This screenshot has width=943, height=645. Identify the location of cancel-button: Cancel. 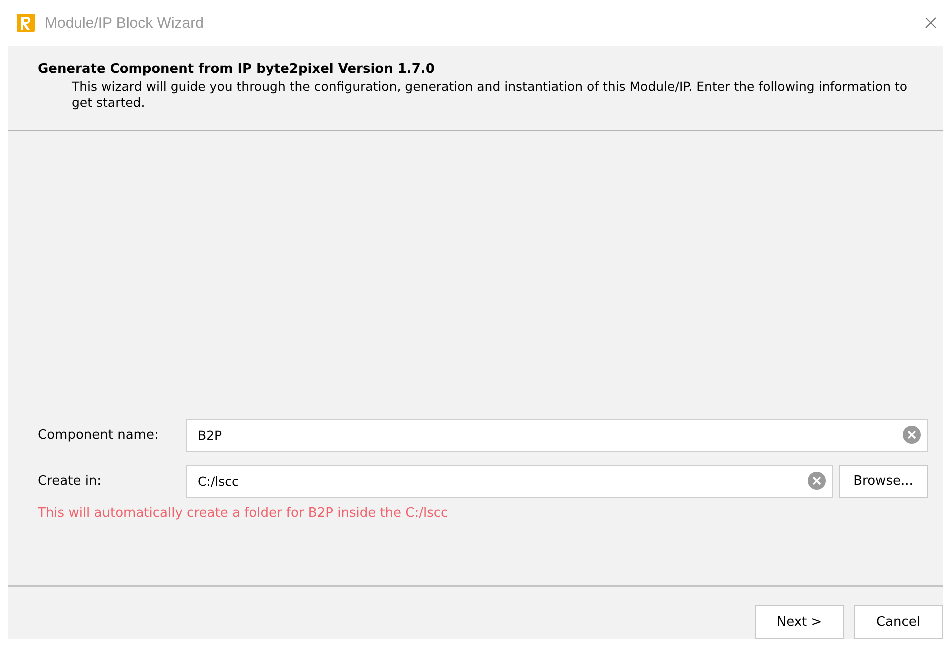
(898, 622).